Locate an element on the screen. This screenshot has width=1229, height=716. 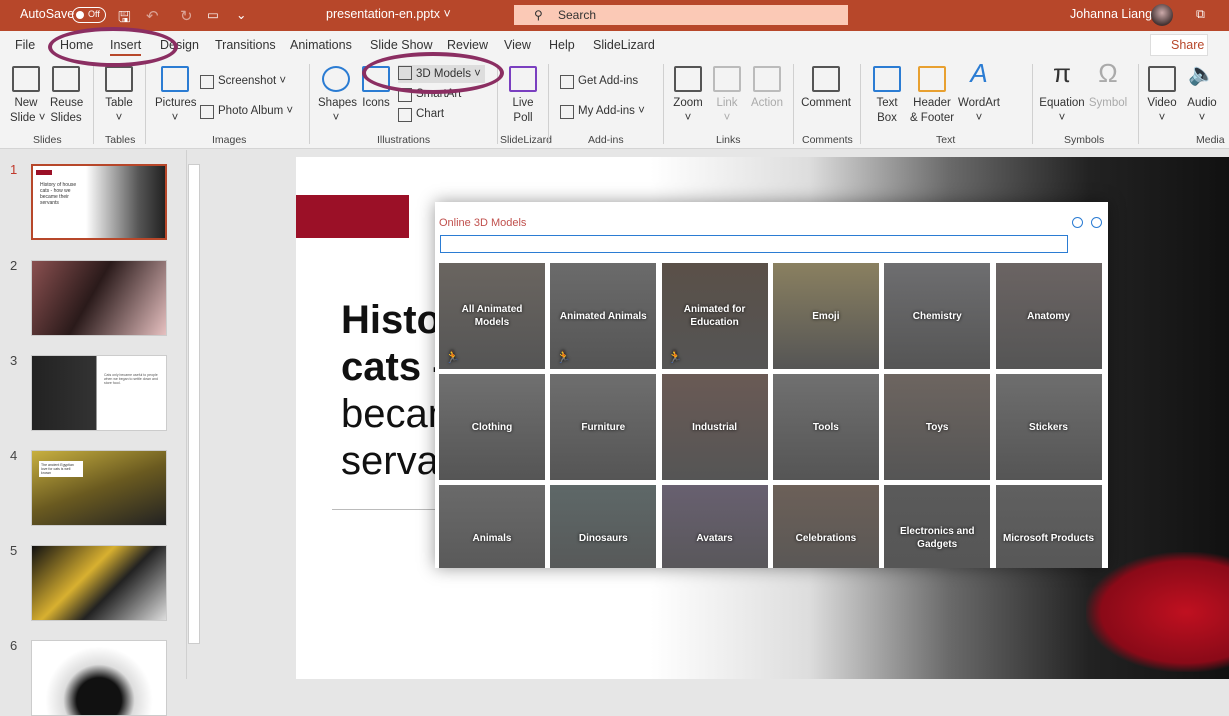
star-icon is located at coordinates (767, 79).